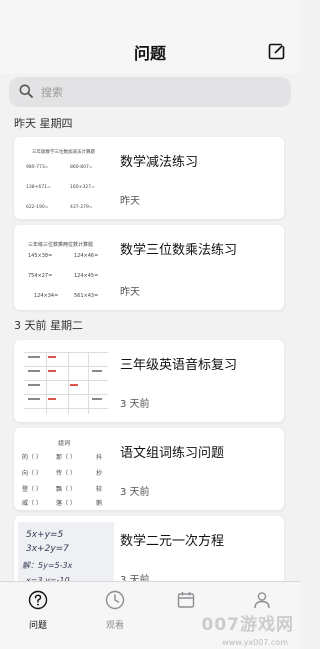 This screenshot has height=649, width=320. Describe the element at coordinates (48, 325) in the screenshot. I see `section-header-3-days-ago: 3 天前 星期二` at that location.